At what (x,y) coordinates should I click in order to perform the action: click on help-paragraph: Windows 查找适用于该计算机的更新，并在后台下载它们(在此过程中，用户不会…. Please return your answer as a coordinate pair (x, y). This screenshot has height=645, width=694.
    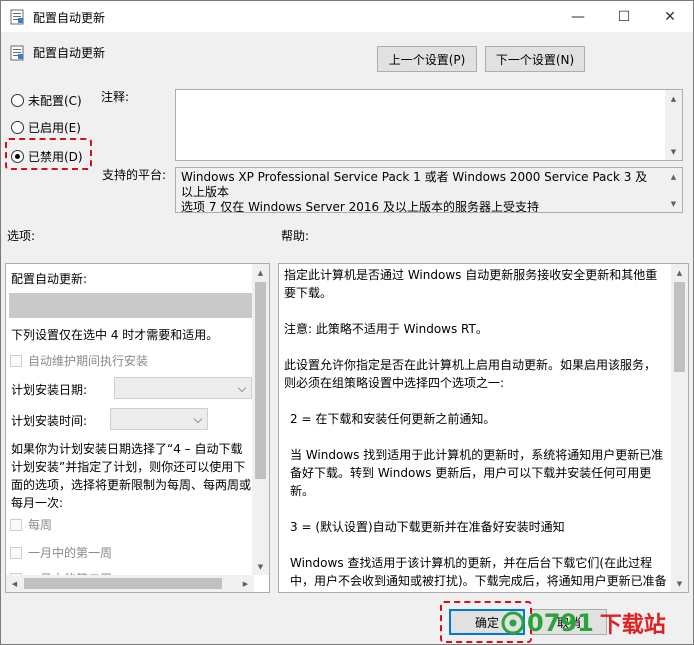
    Looking at the image, I should click on (478, 572).